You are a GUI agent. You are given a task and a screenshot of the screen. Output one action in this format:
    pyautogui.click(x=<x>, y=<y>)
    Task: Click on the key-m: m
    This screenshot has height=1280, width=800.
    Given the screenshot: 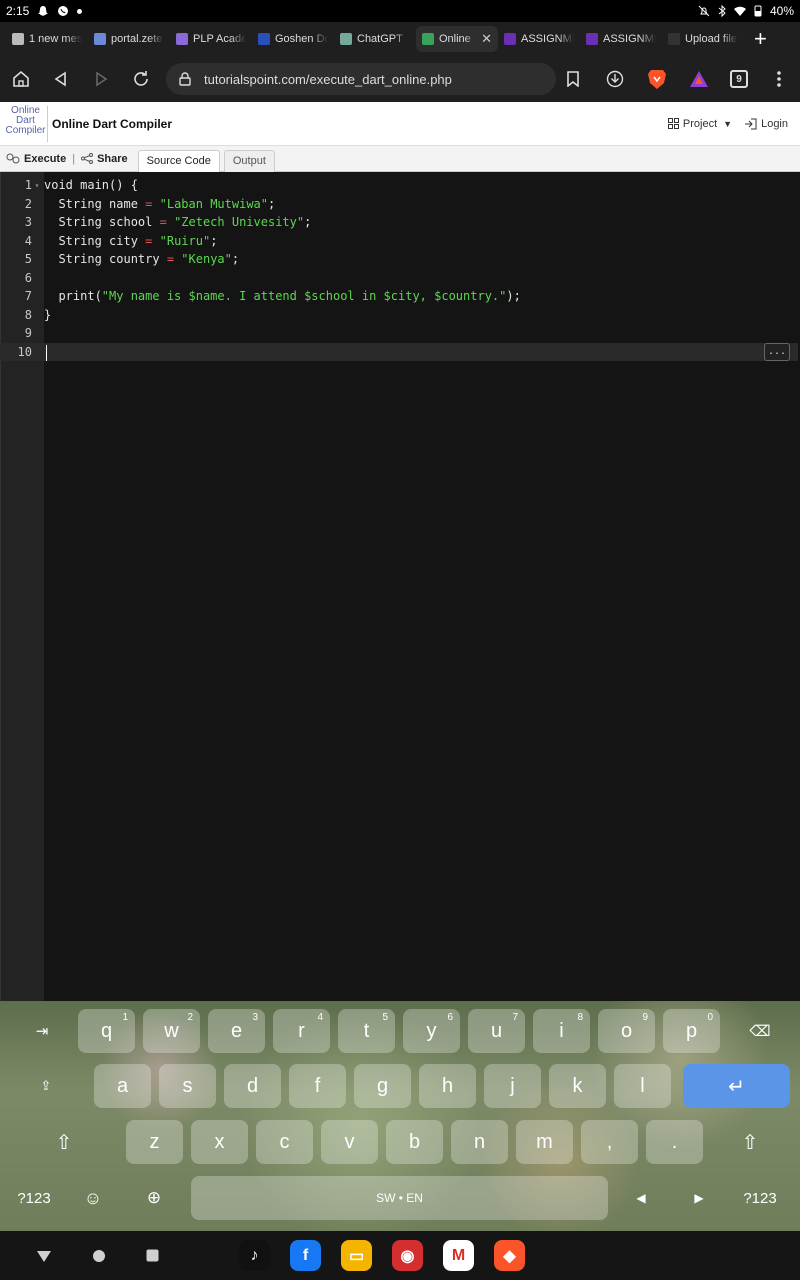 What is the action you would take?
    pyautogui.click(x=544, y=1142)
    